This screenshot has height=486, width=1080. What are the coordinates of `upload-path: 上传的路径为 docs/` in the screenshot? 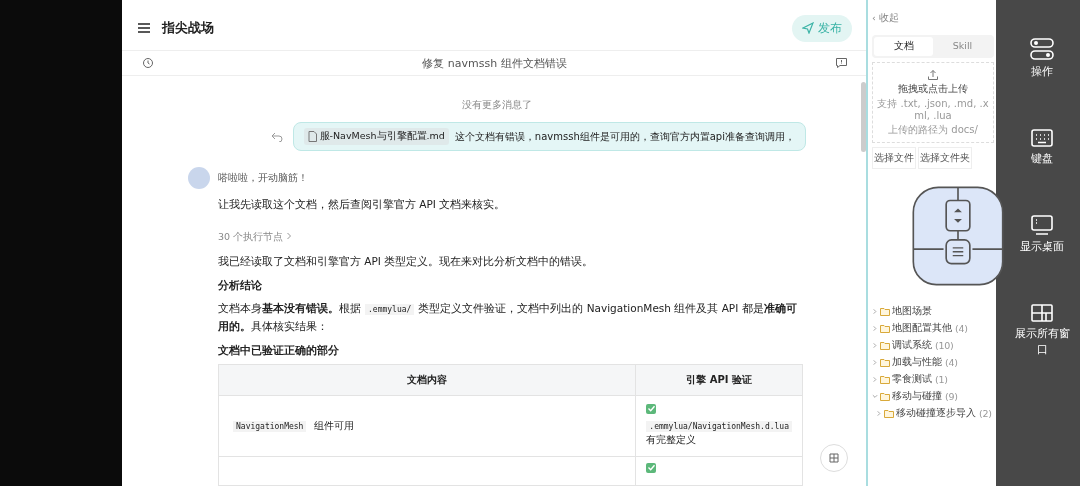 It's located at (933, 130).